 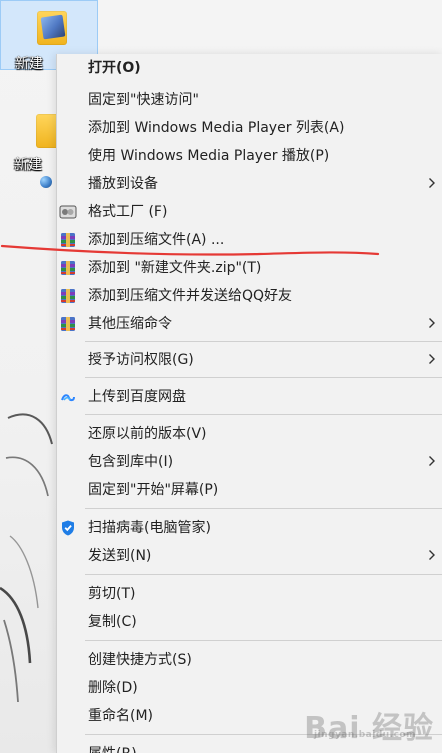 I want to click on menu-item-add-to-zip: 添加到 "新建文件夹.zip"(T), so click(x=249, y=268).